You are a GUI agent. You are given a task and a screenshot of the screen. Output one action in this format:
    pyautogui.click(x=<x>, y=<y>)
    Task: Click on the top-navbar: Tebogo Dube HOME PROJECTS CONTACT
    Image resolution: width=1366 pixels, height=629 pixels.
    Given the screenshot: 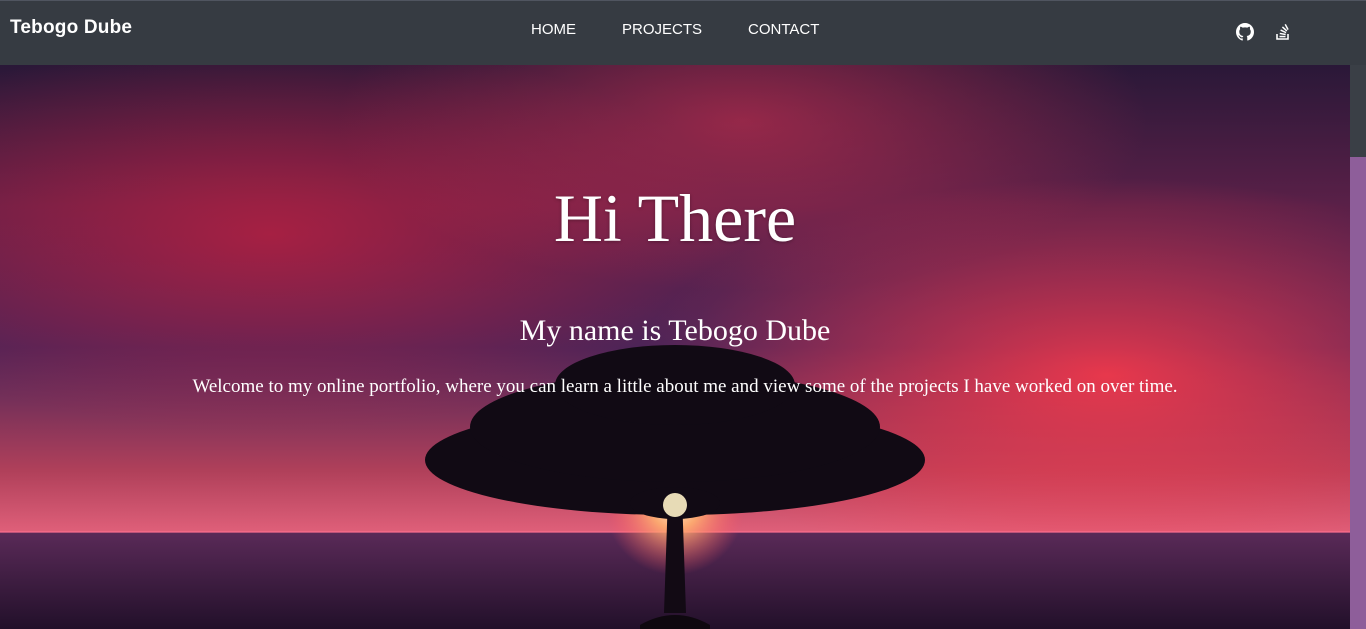 What is the action you would take?
    pyautogui.click(x=683, y=32)
    